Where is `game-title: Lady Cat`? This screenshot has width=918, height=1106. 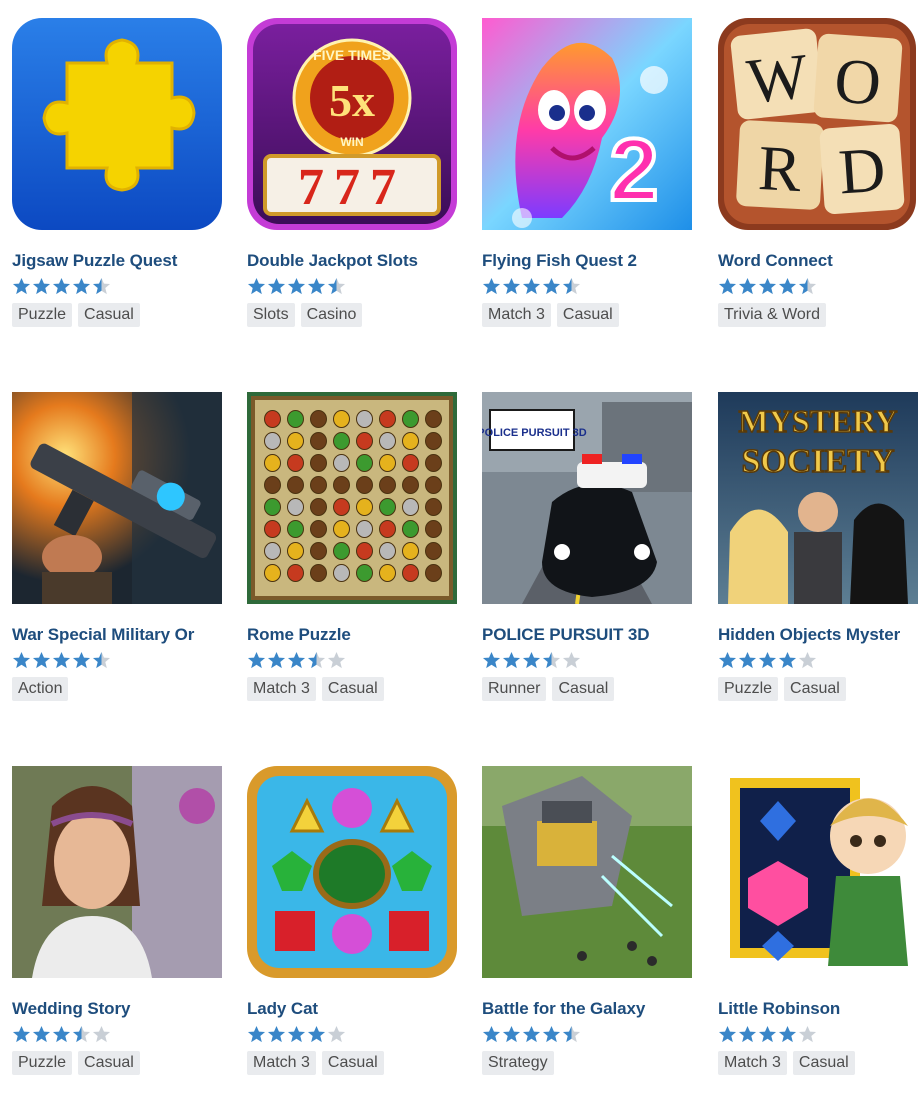
game-title: Lady Cat is located at coordinates (352, 1009).